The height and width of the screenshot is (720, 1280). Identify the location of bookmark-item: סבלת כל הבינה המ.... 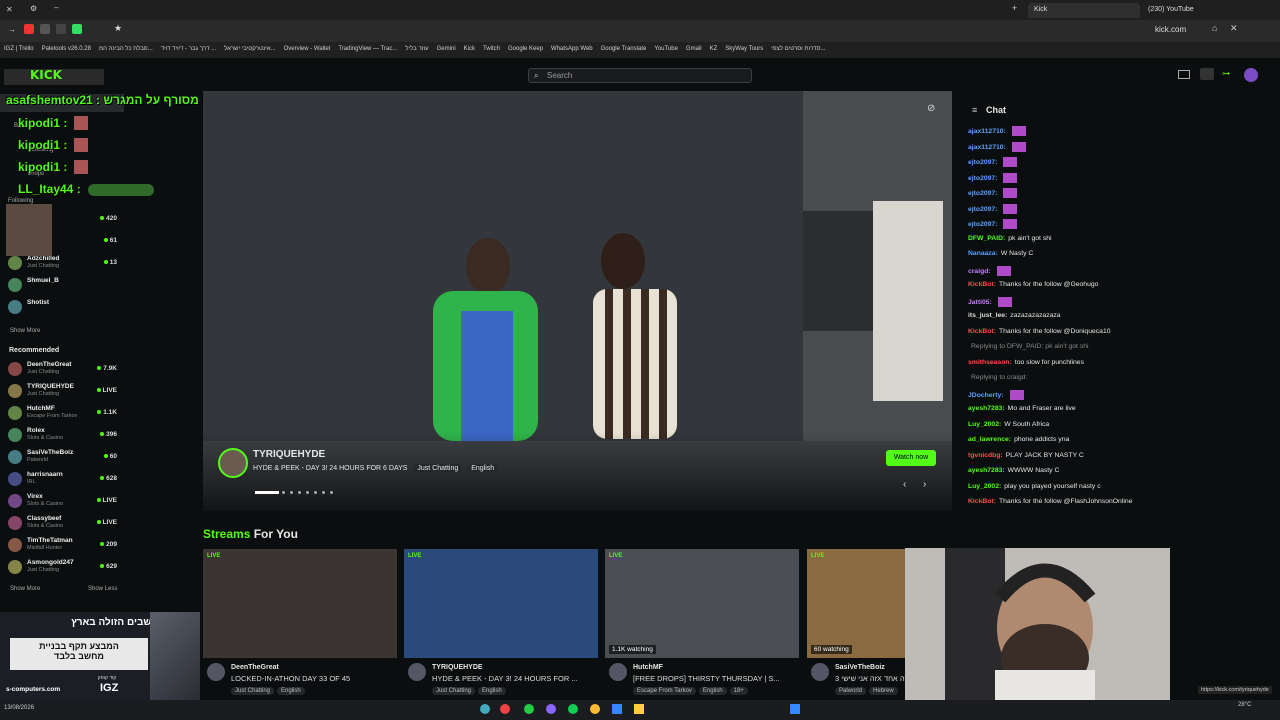
(126, 49).